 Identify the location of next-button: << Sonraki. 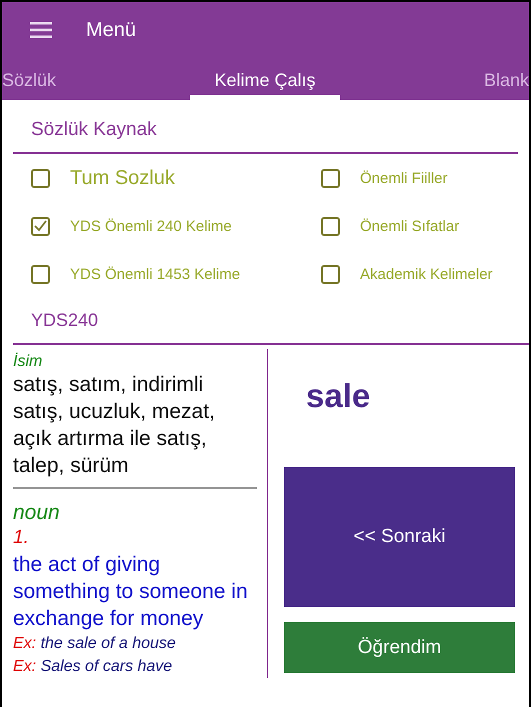
(399, 537).